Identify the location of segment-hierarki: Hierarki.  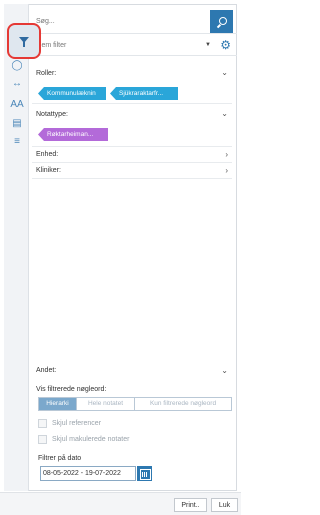
(58, 404).